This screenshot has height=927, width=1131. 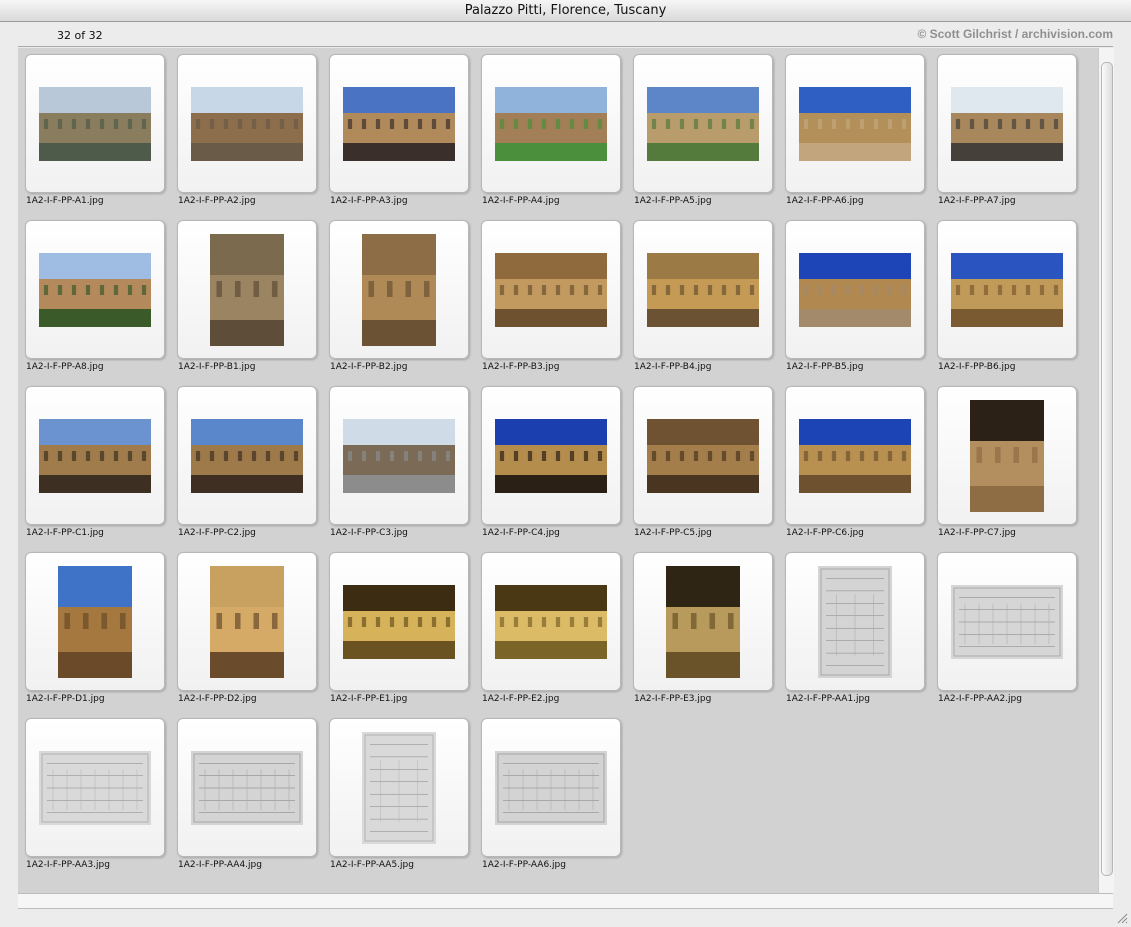 I want to click on elevation-engraving-icon, so click(x=95, y=787).